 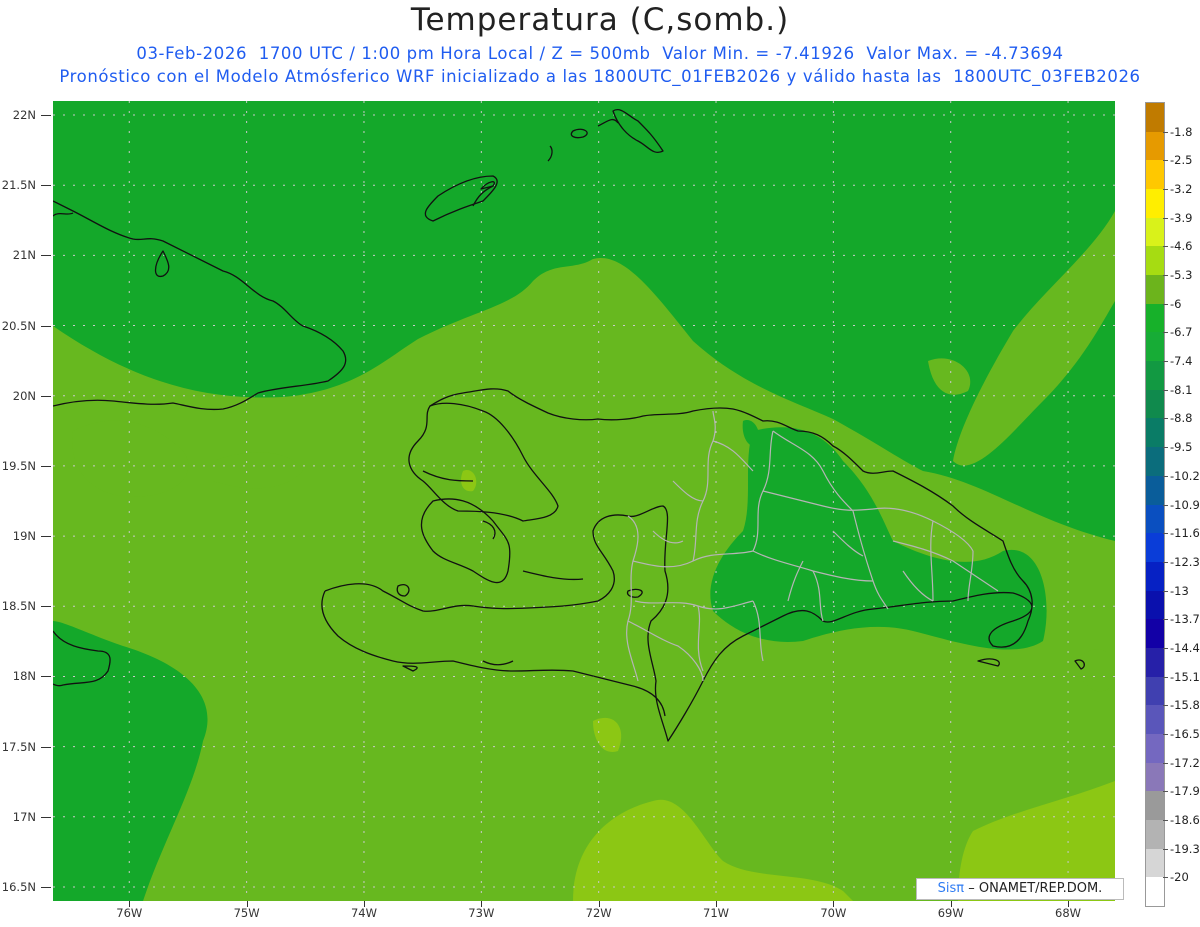 What do you see at coordinates (1185, 619) in the screenshot?
I see `colorbar-label: -13.7` at bounding box center [1185, 619].